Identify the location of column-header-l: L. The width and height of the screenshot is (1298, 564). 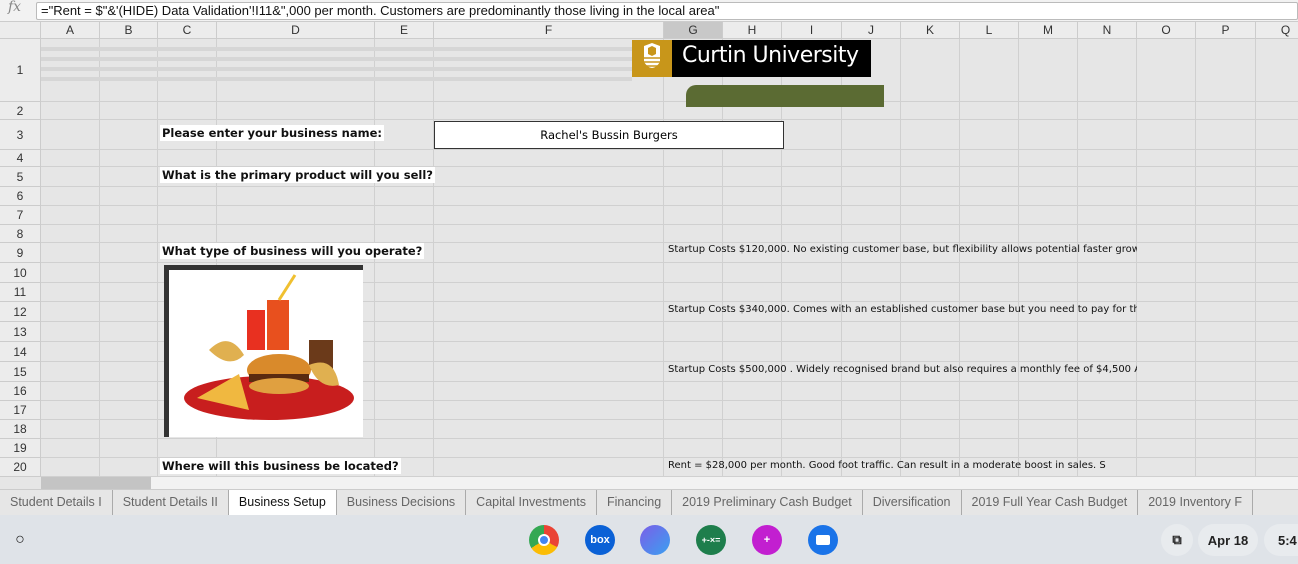
(989, 30).